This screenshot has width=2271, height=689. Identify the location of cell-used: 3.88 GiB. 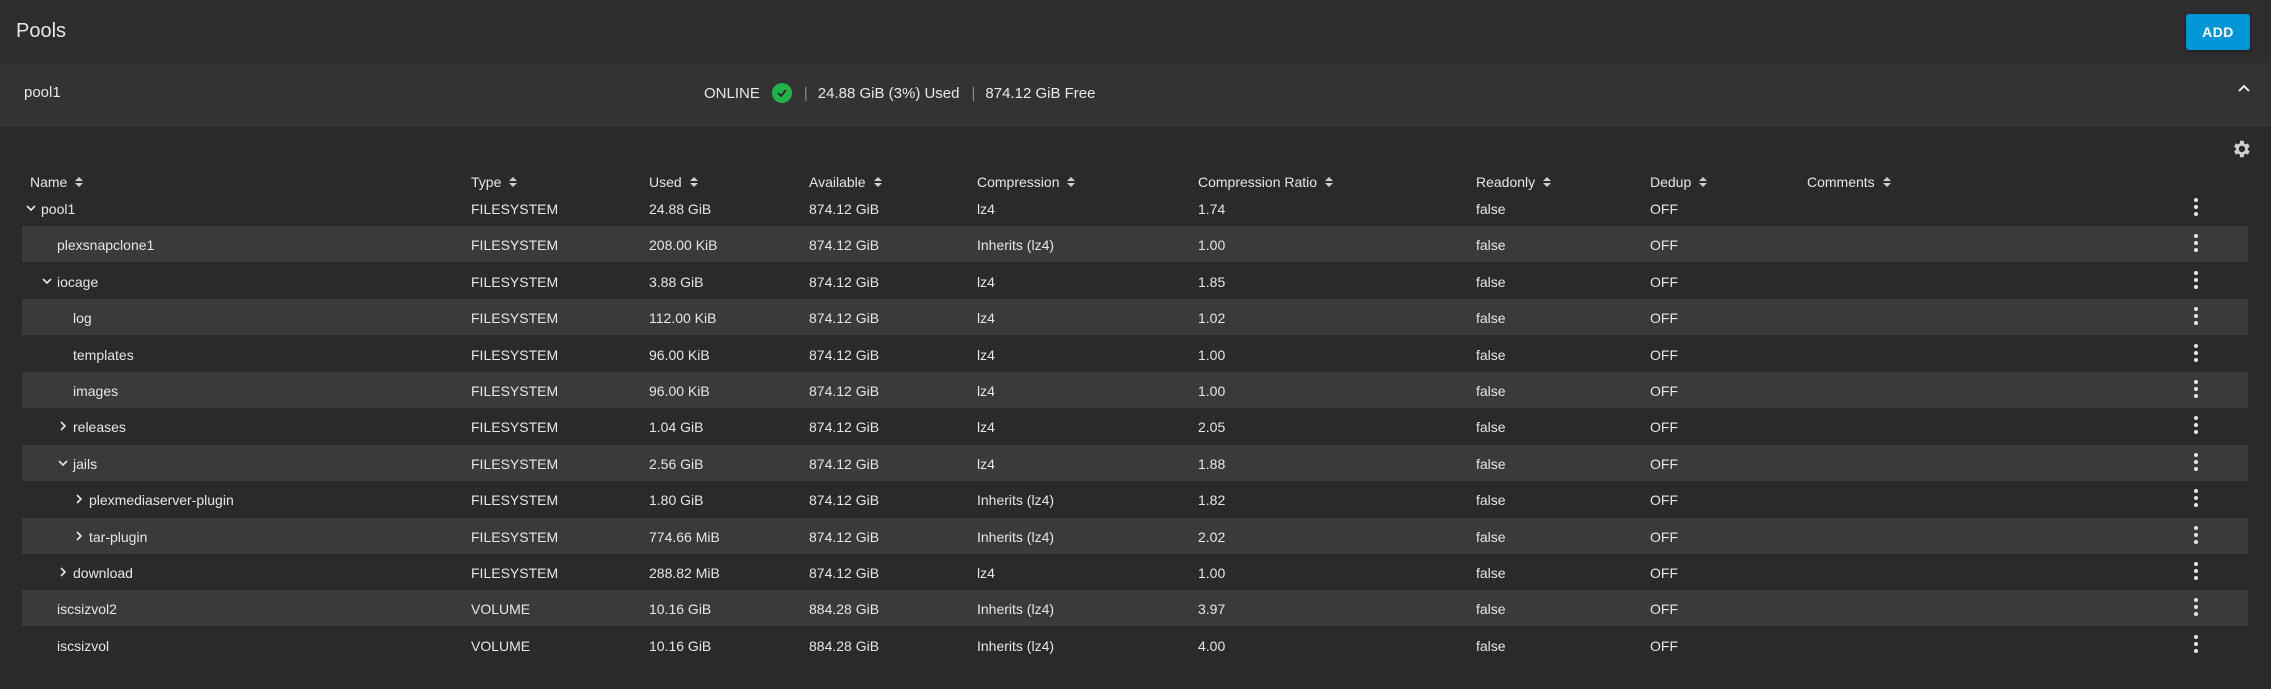
(676, 281).